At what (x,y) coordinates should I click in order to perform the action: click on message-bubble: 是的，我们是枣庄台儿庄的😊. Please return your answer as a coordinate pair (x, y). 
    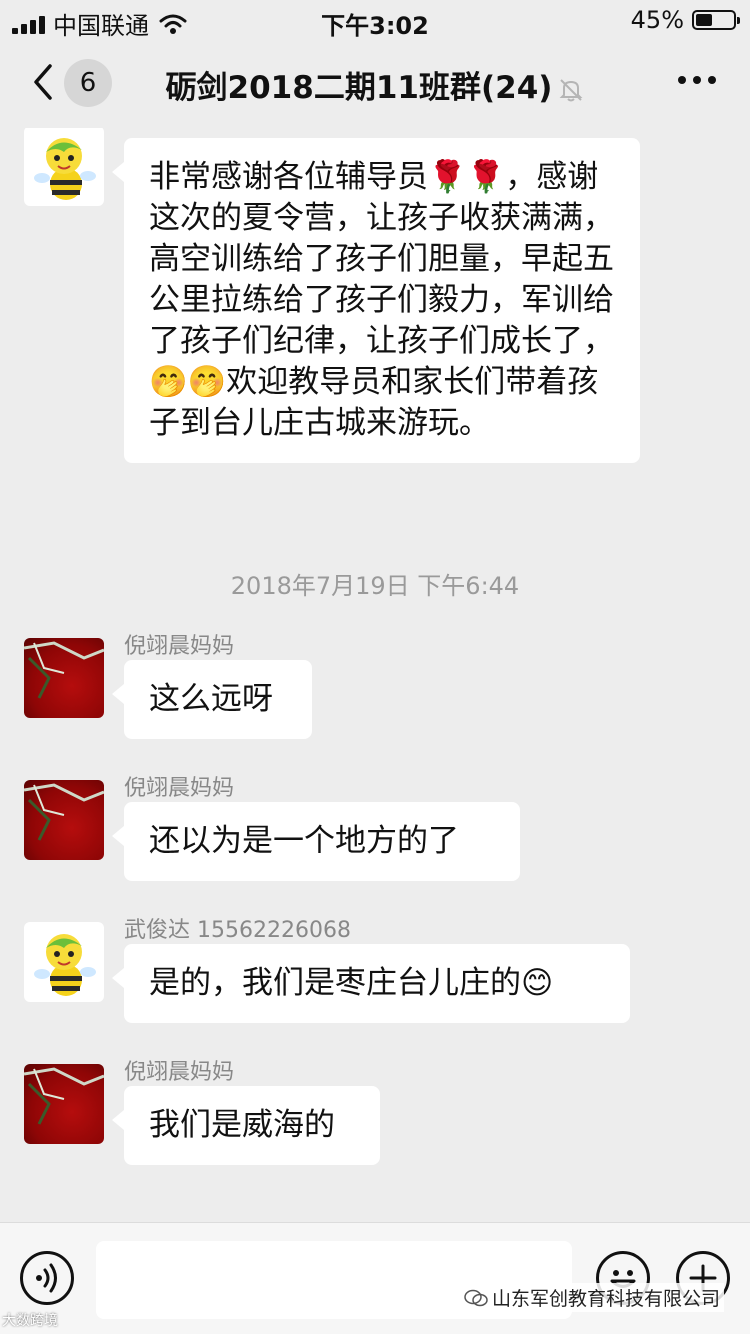
    Looking at the image, I should click on (371, 983).